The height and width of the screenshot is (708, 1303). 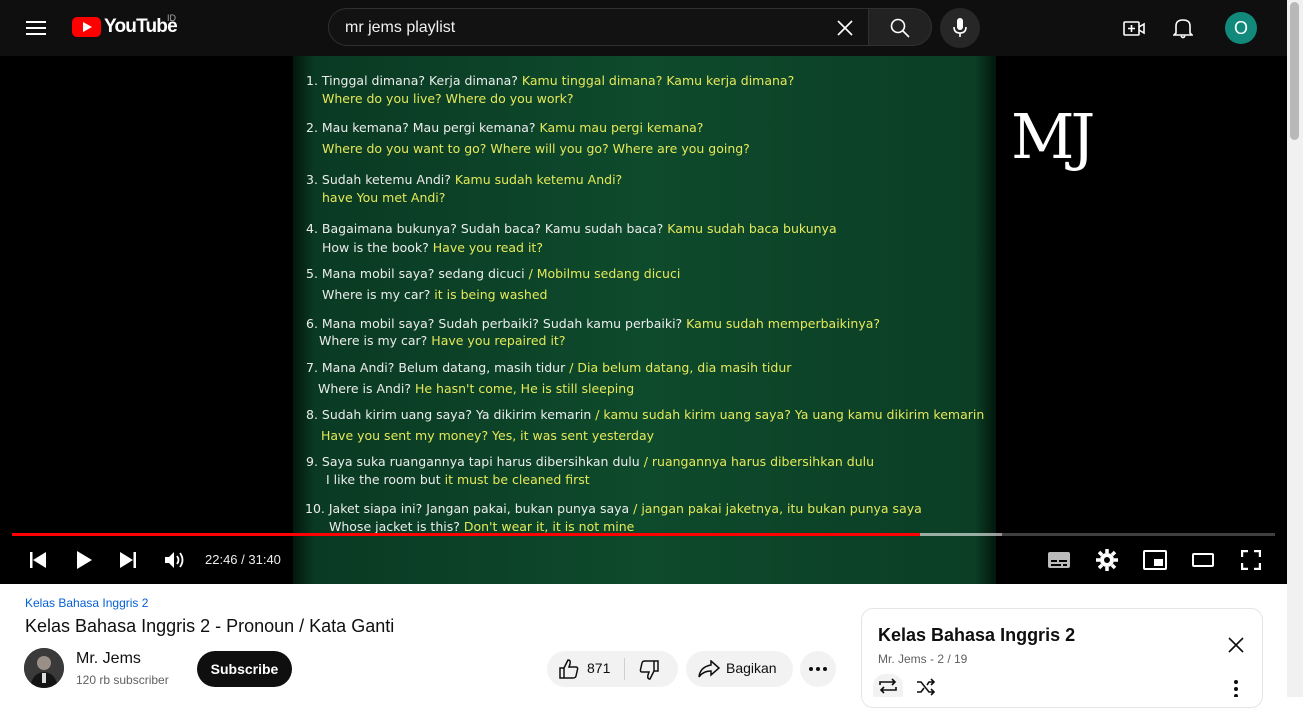 I want to click on youtube-play-icon, so click(x=86, y=27).